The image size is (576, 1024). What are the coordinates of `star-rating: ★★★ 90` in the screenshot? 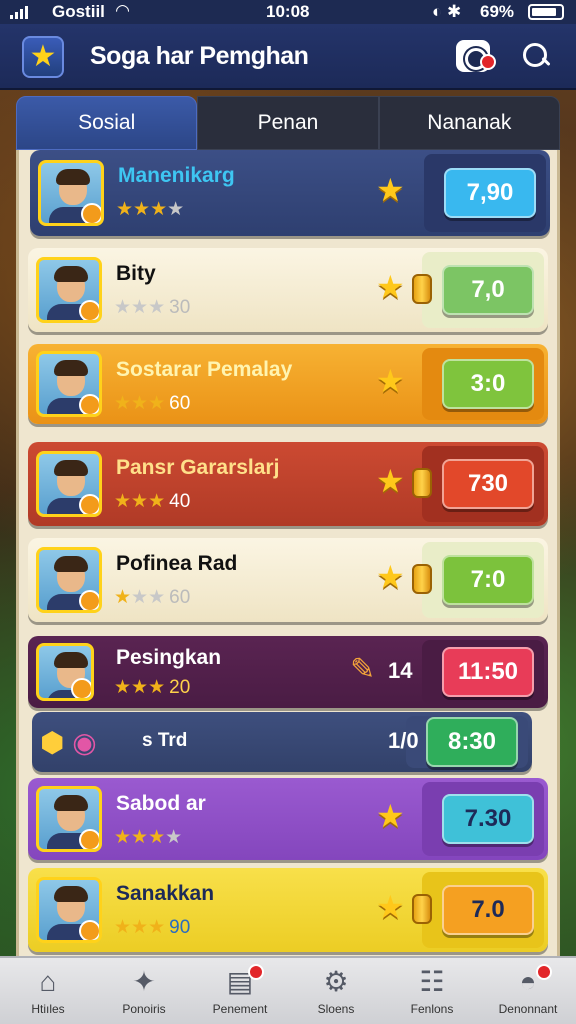 It's located at (152, 927).